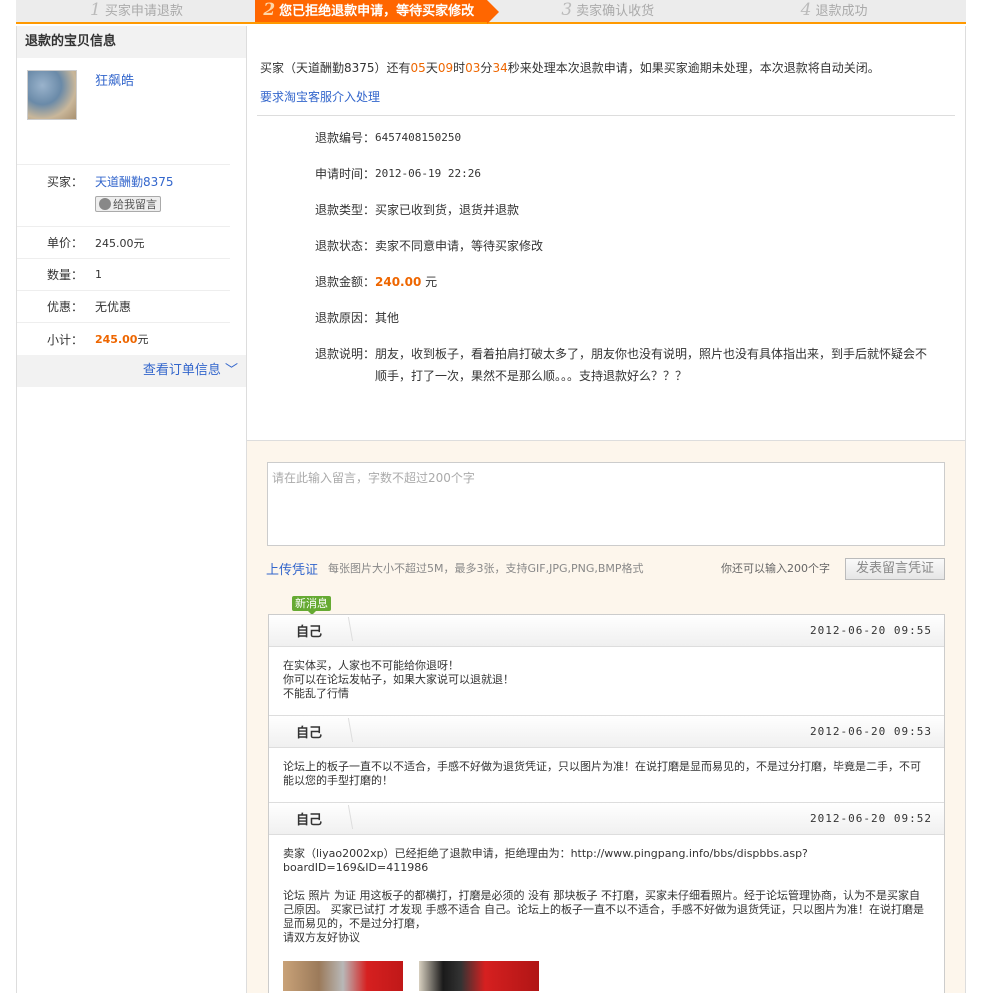 The height and width of the screenshot is (993, 982). Describe the element at coordinates (895, 569) in the screenshot. I see `send-message-button: 发表留言凭证` at that location.